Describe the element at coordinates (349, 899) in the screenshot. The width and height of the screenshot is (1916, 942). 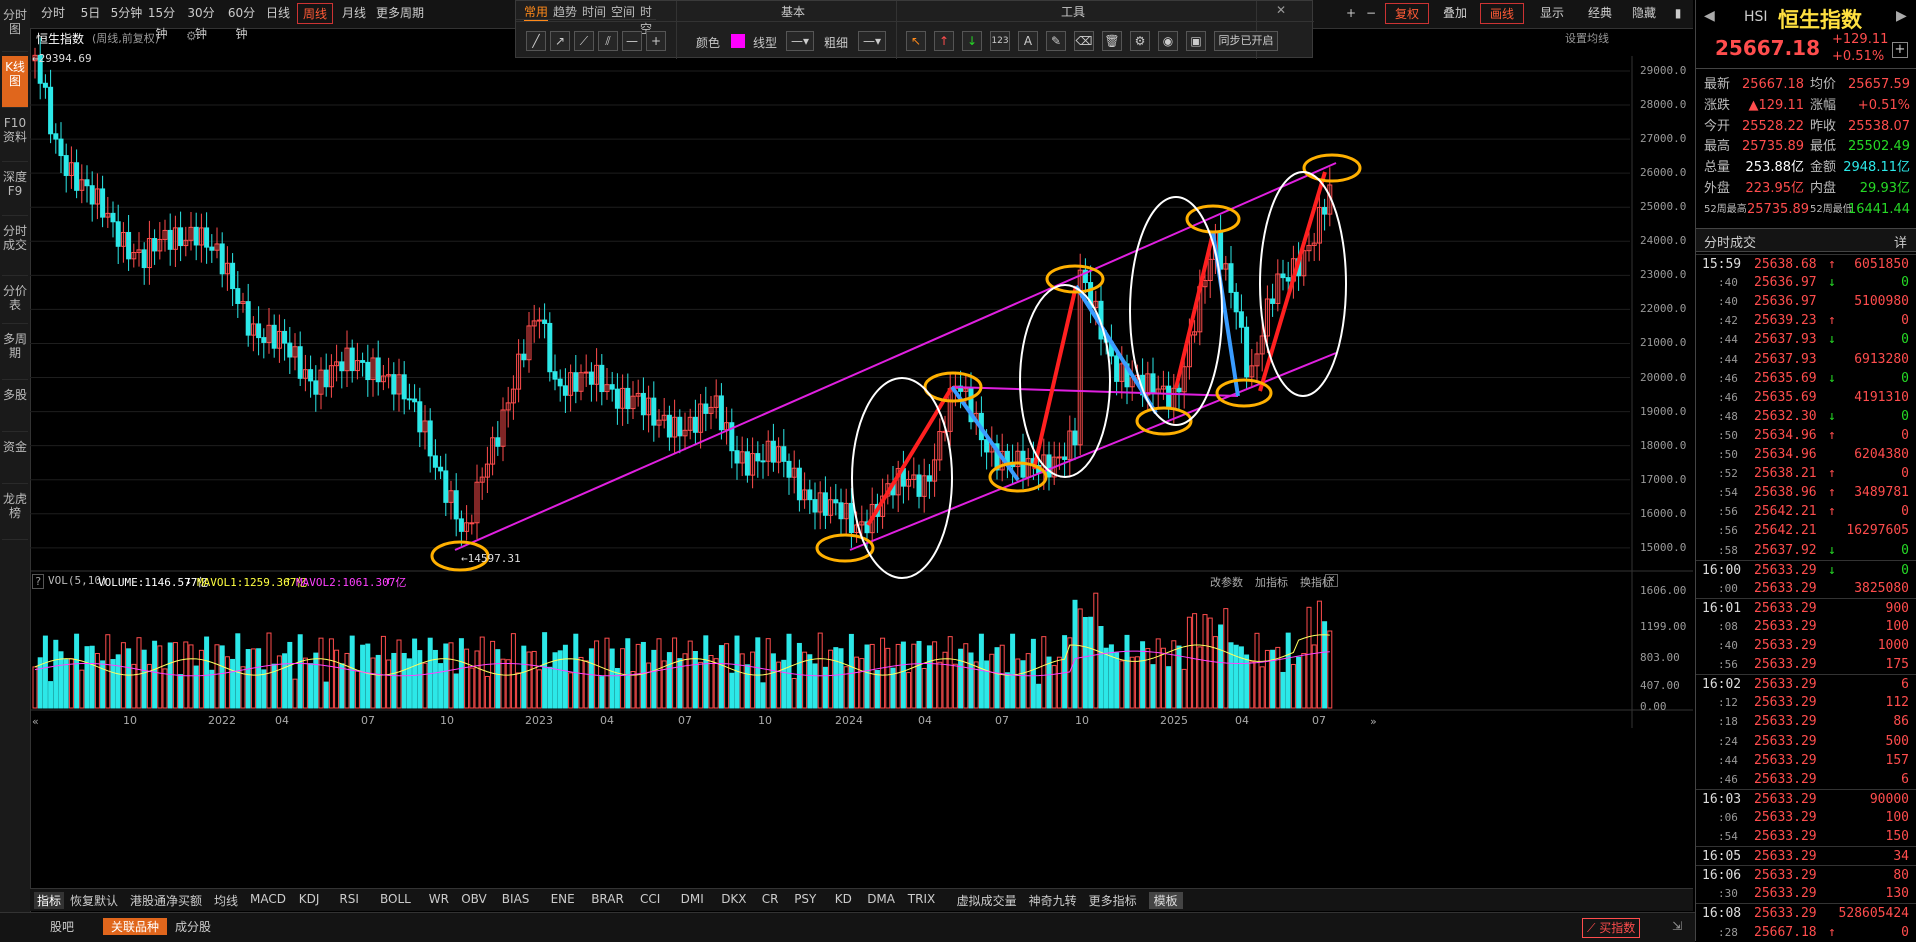
I see `indicator-6: RSI` at that location.